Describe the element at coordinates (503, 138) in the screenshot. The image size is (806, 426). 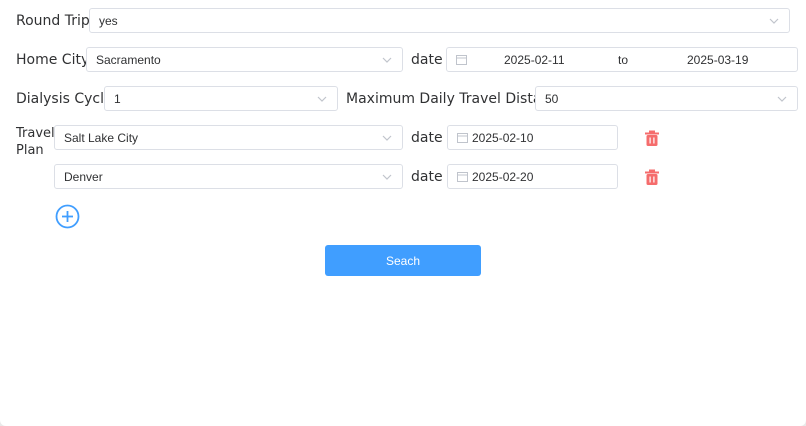
I see `stop-date-value: 2025-02-10` at that location.